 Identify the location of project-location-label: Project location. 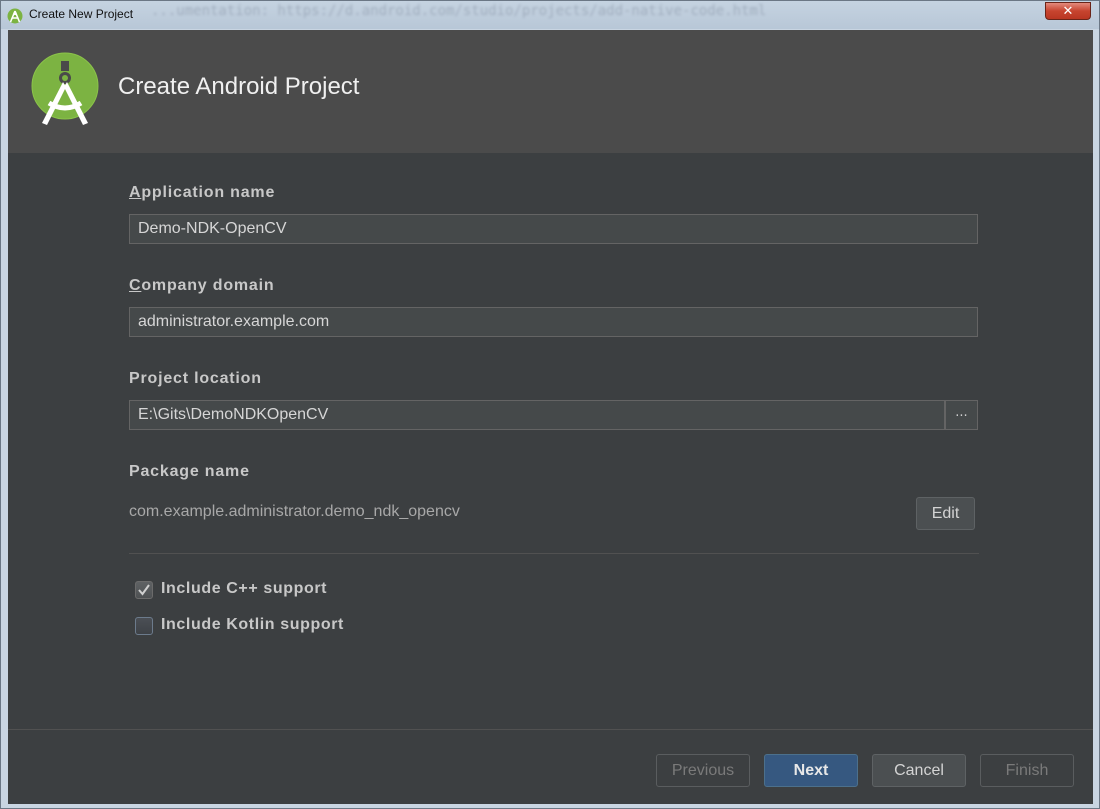
(195, 378).